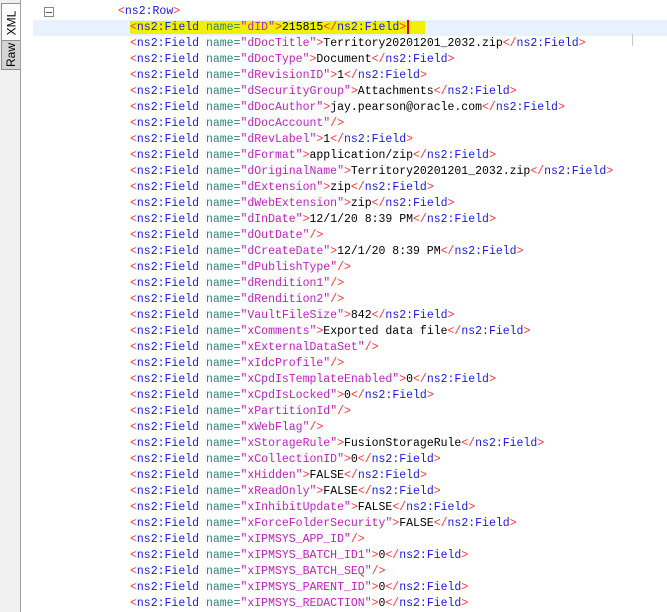 The width and height of the screenshot is (667, 612). Describe the element at coordinates (237, 283) in the screenshot. I see `xml-field-line: <ns2:Field name="dRendition1"/>` at that location.